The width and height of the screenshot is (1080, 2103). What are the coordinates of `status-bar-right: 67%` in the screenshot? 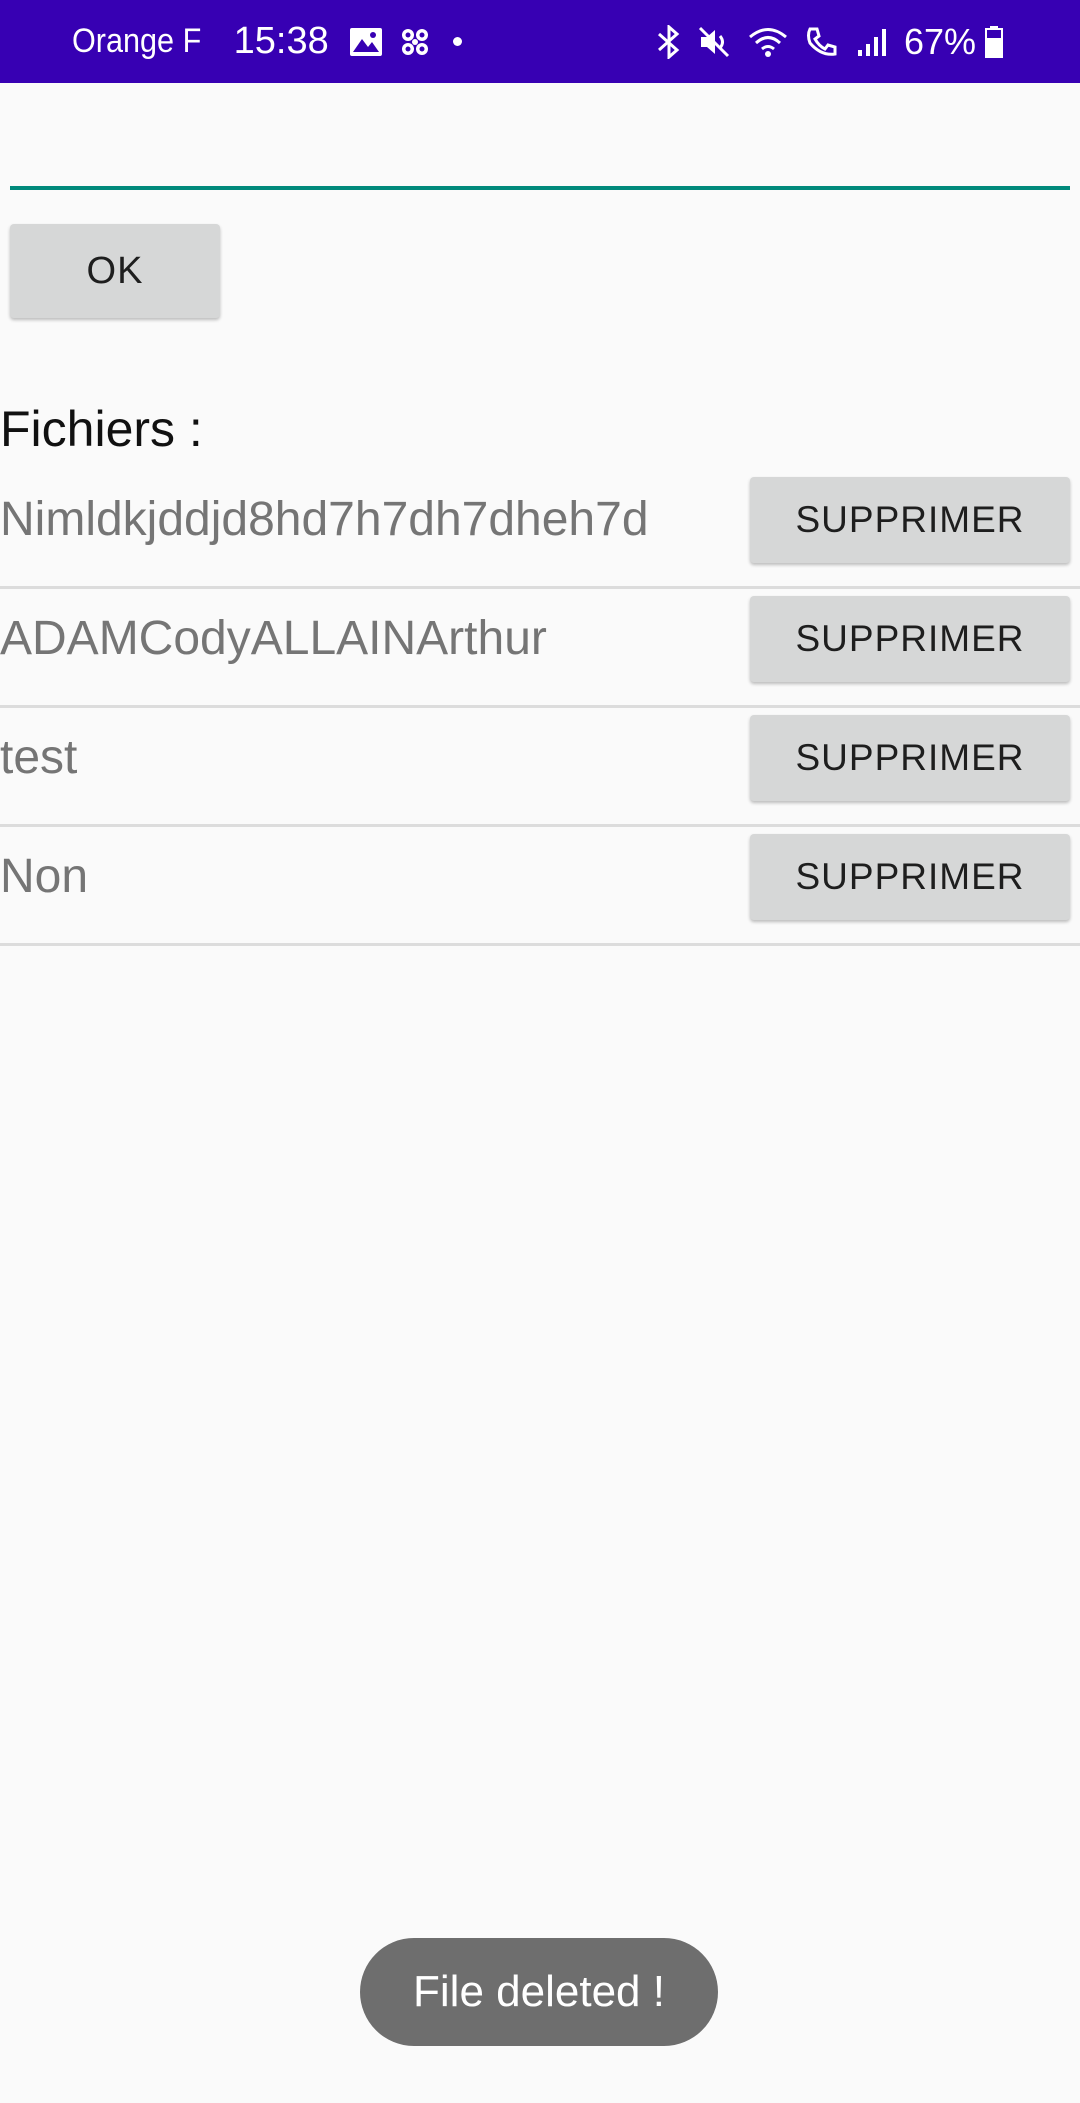 It's located at (838, 42).